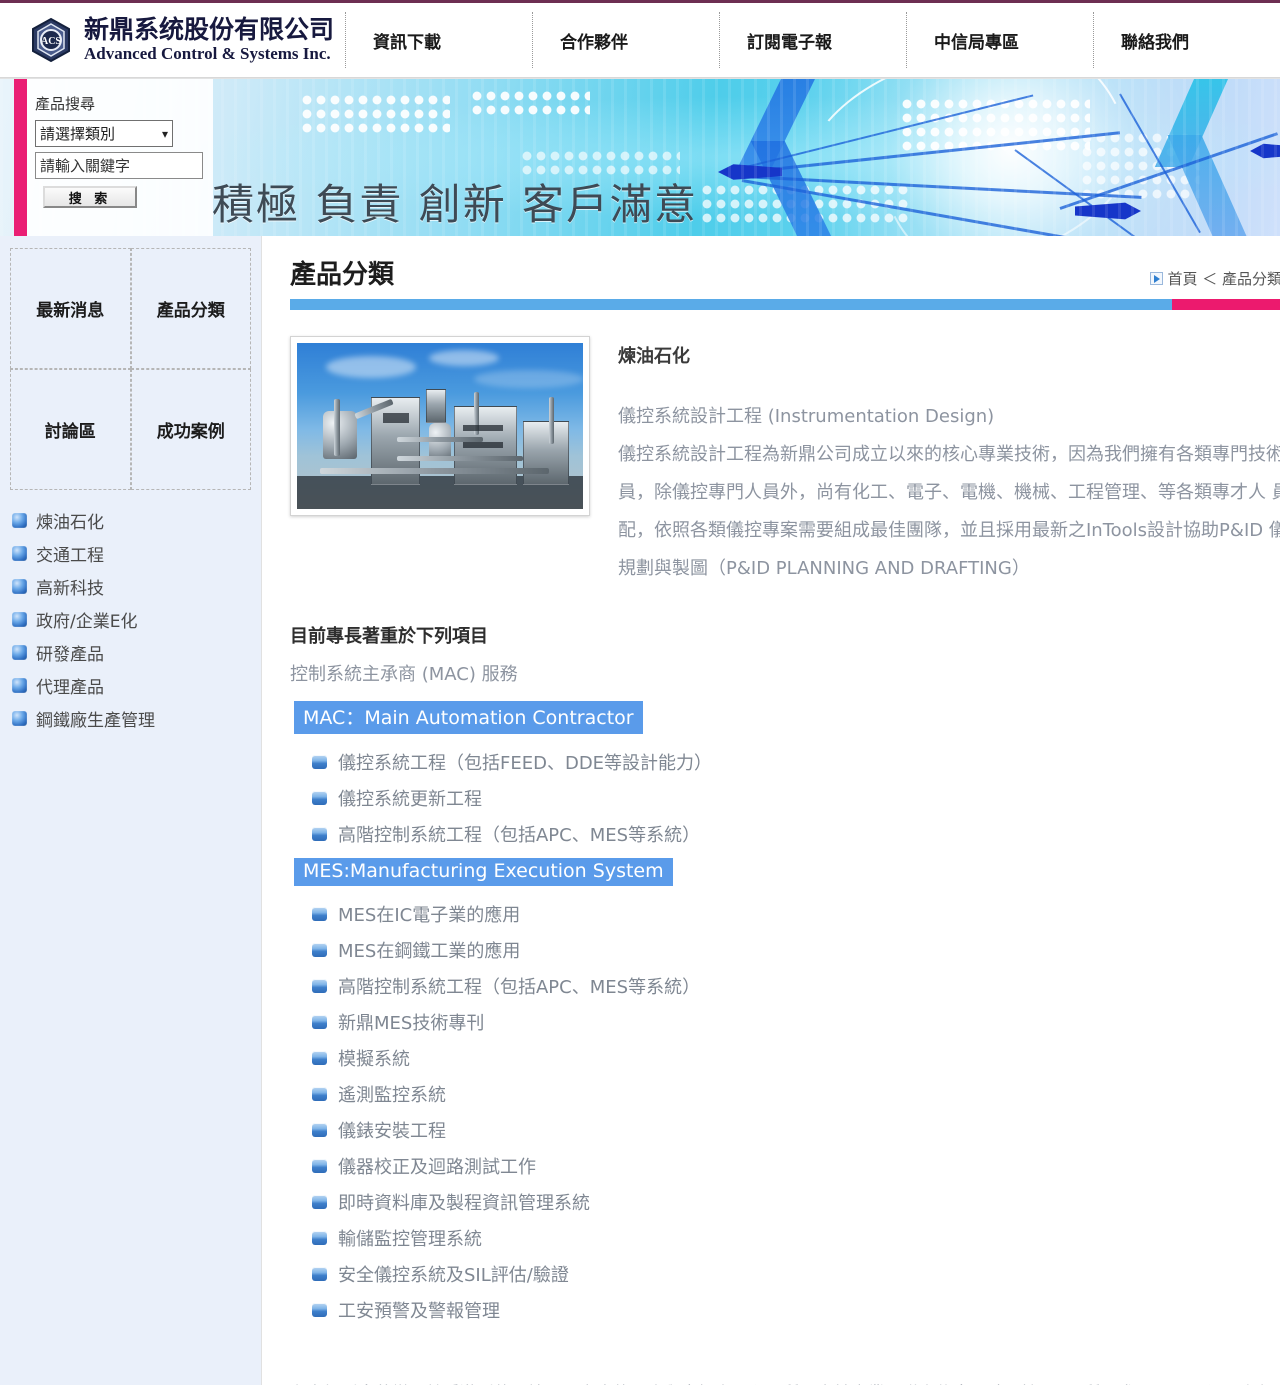  What do you see at coordinates (136, 520) in the screenshot?
I see `sidebar-item-refining-petrochemical: 煉油石化` at bounding box center [136, 520].